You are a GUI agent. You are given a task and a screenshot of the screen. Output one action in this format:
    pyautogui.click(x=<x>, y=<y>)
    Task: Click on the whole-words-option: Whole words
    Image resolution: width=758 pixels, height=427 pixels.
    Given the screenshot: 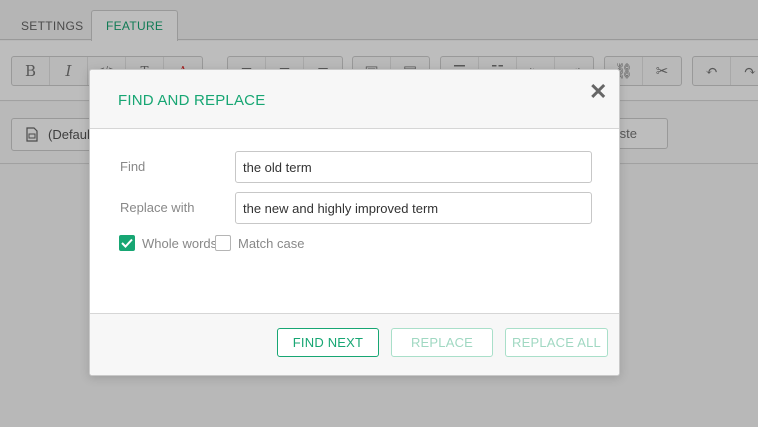 What is the action you would take?
    pyautogui.click(x=168, y=243)
    